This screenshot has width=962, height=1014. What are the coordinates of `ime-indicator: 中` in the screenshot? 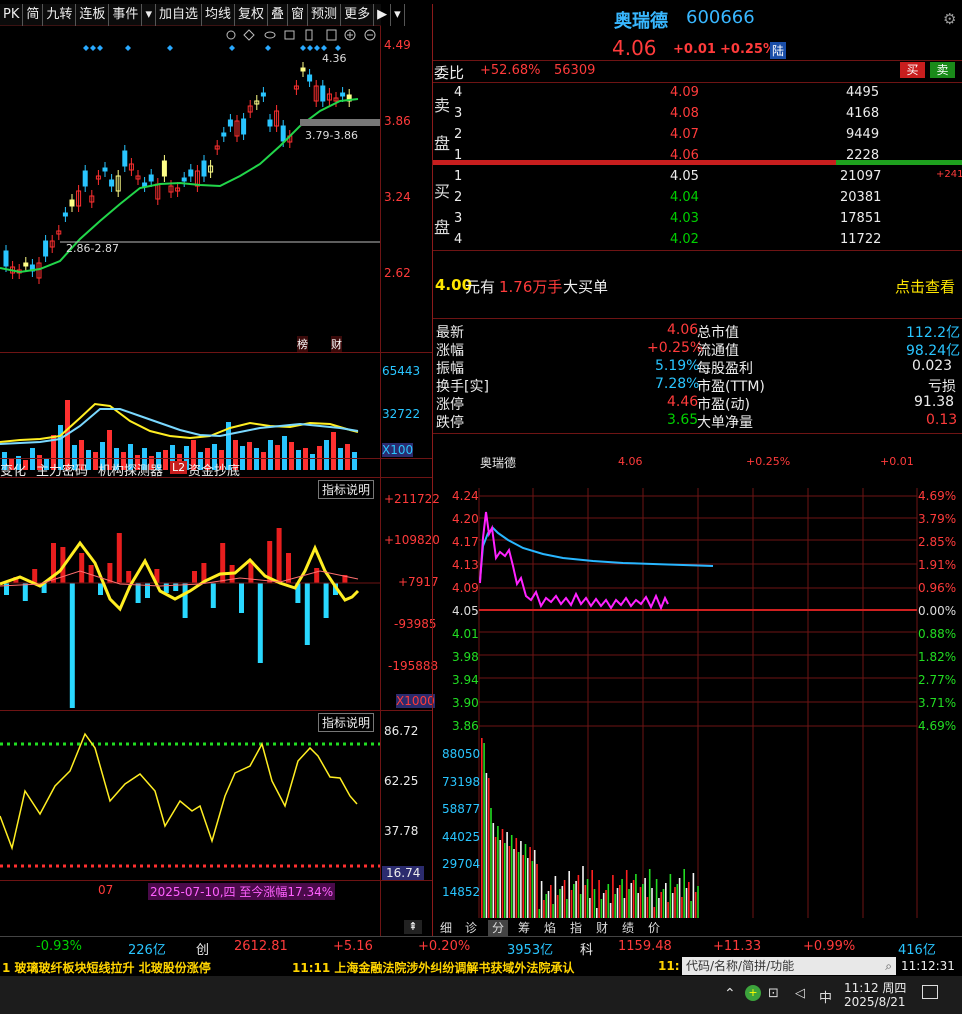 It's located at (825, 996).